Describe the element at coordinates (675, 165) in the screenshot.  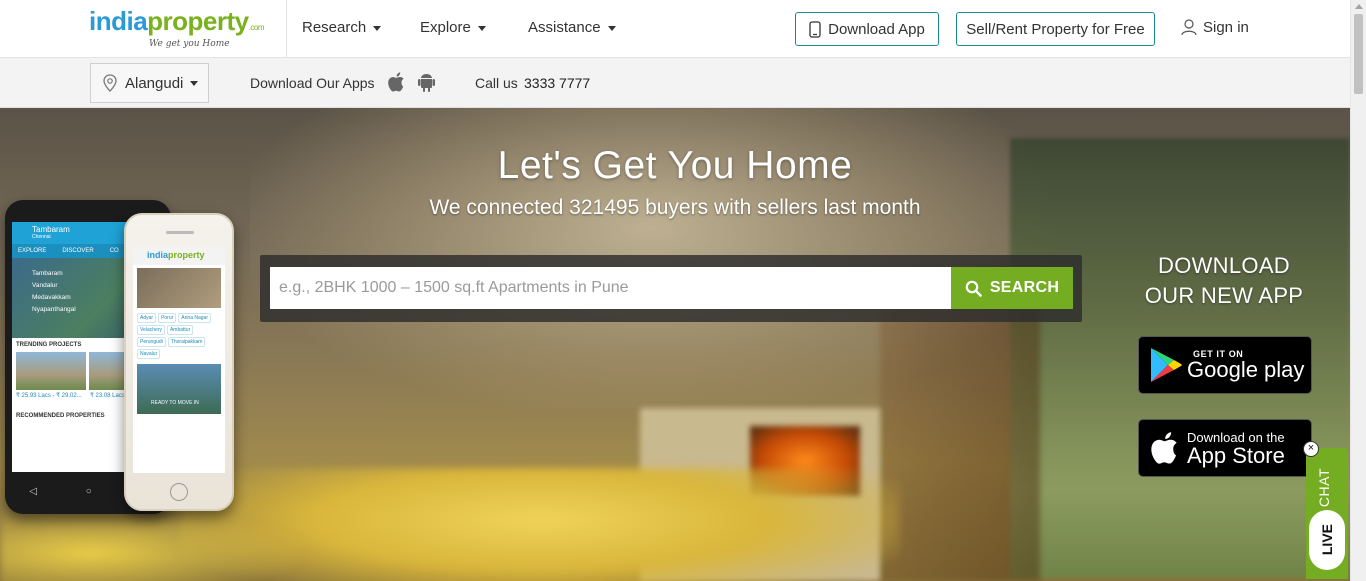
I see `hero-title: Let's Get You Home` at that location.